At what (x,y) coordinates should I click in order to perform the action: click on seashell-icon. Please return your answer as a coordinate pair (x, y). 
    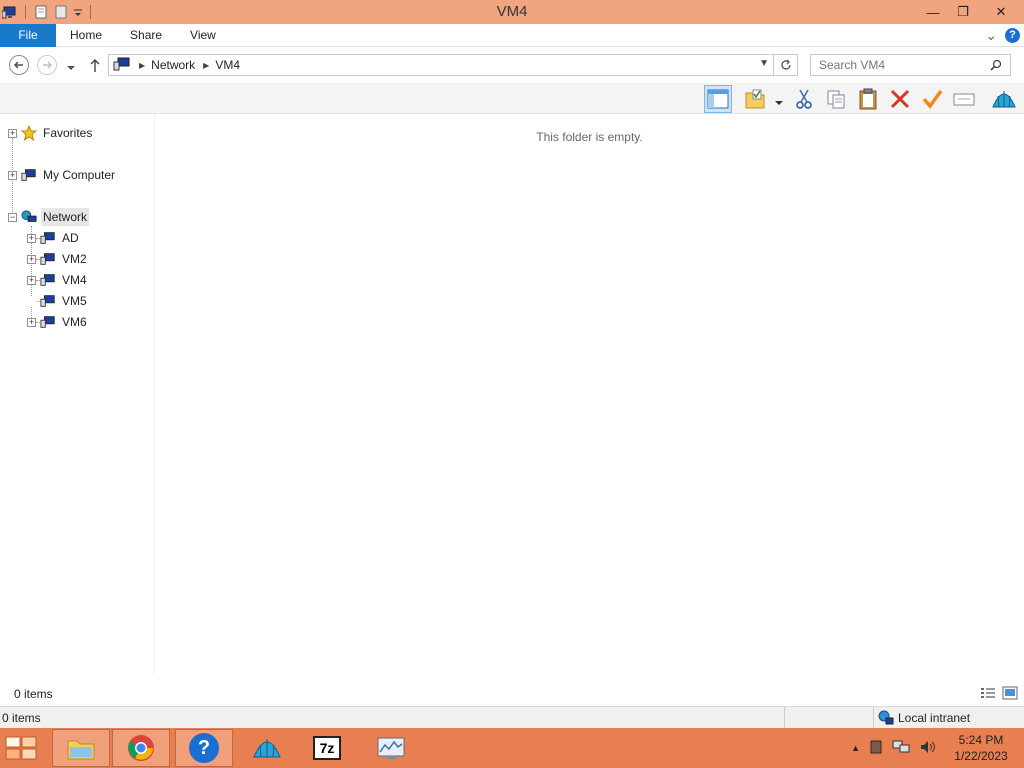
    Looking at the image, I should click on (267, 748).